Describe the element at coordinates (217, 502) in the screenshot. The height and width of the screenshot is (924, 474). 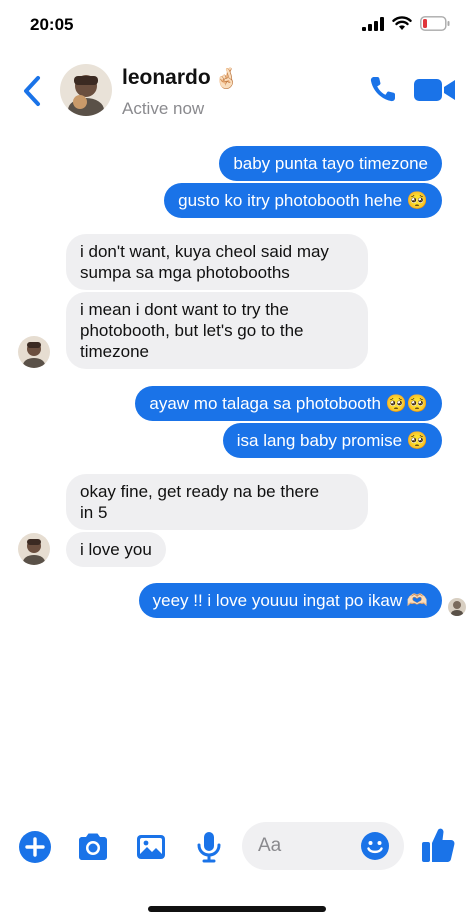
I see `incoming-message: okay fine, get ready na be there in 5` at that location.